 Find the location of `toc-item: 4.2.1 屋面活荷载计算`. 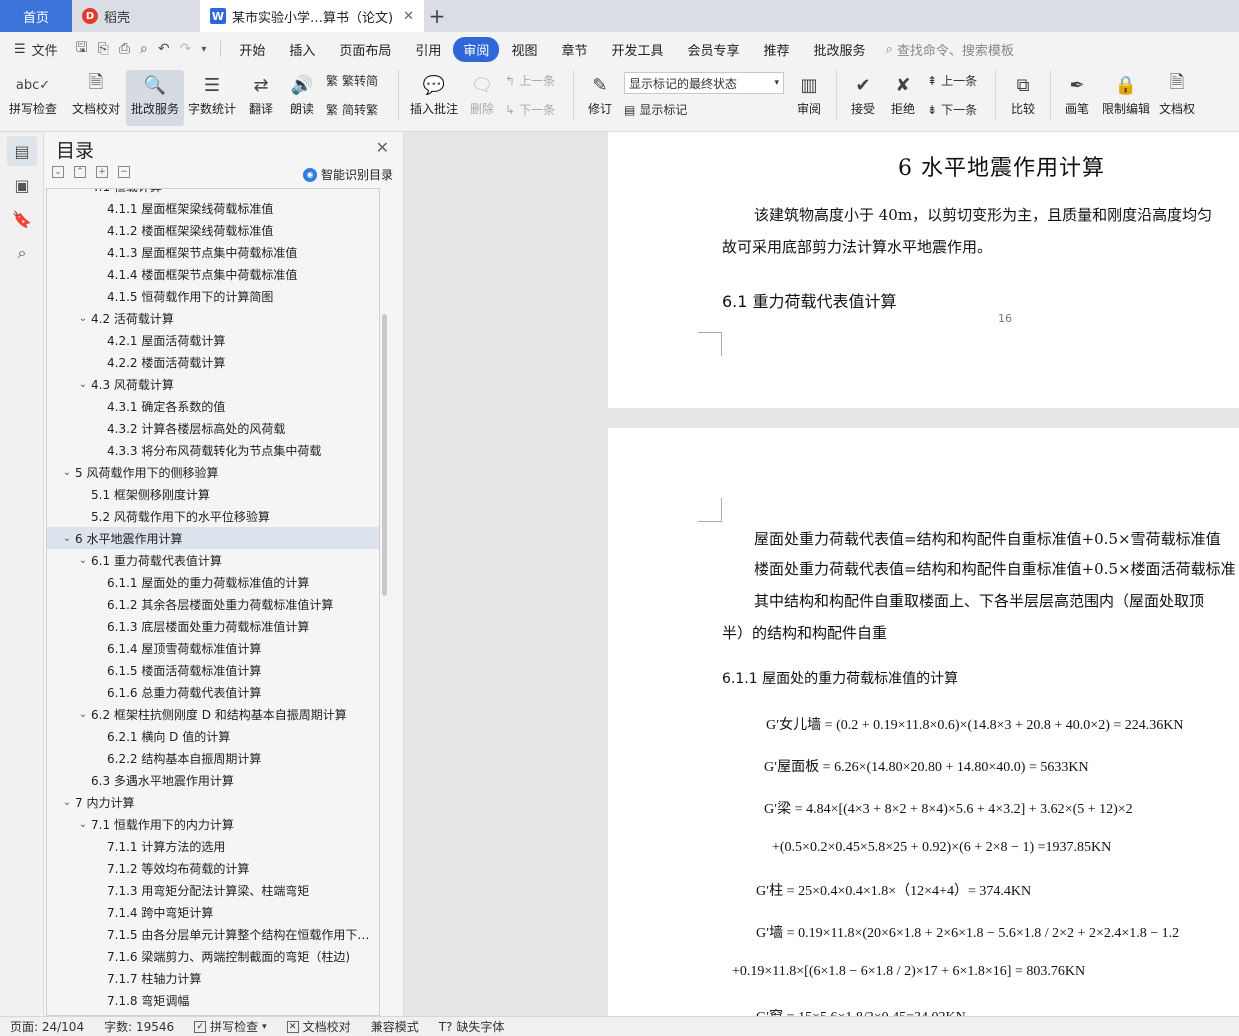

toc-item: 4.2.1 屋面活荷载计算 is located at coordinates (213, 340).